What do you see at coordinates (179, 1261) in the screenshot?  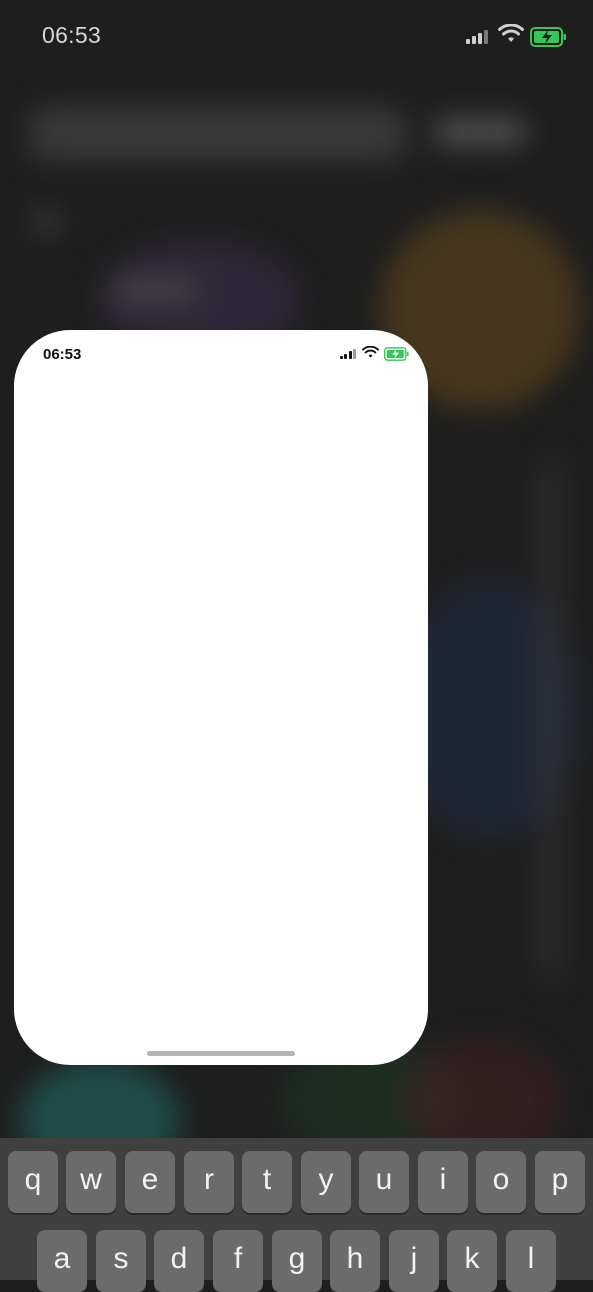 I see `key-d: d` at bounding box center [179, 1261].